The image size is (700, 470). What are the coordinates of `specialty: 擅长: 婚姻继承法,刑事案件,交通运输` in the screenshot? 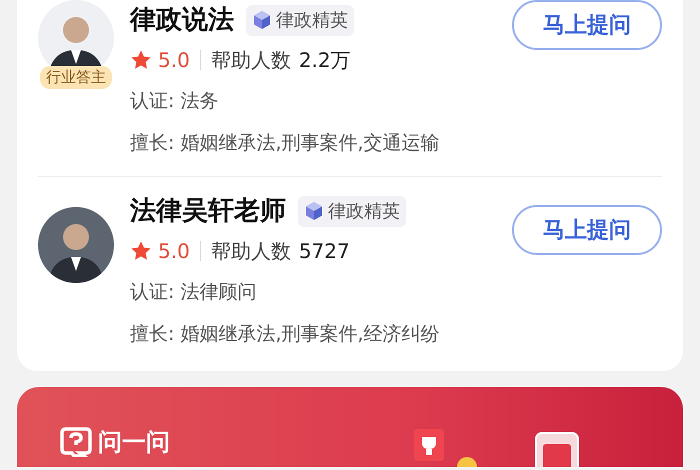 It's located at (285, 143).